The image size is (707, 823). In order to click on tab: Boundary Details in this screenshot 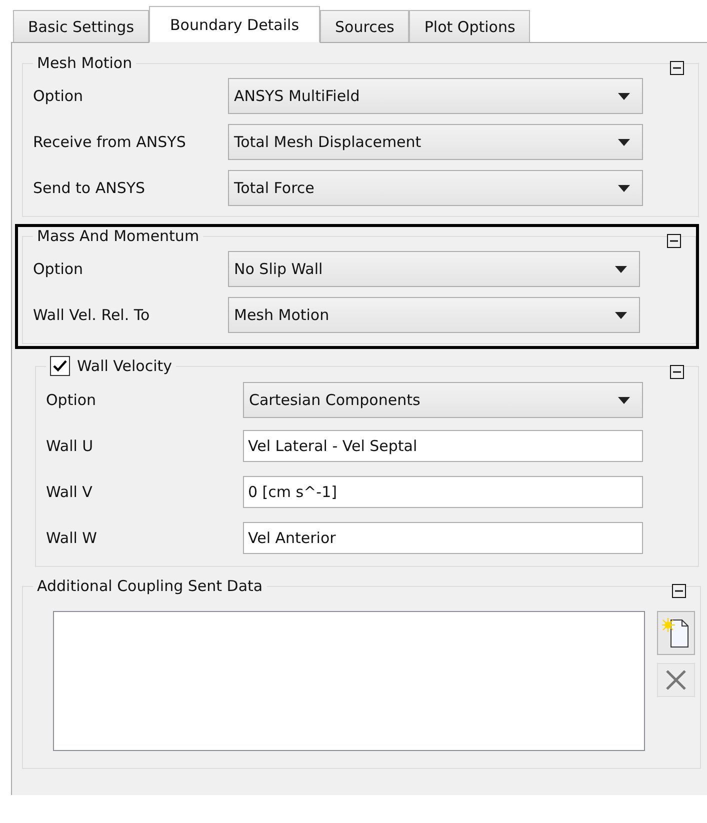, I will do `click(234, 24)`.